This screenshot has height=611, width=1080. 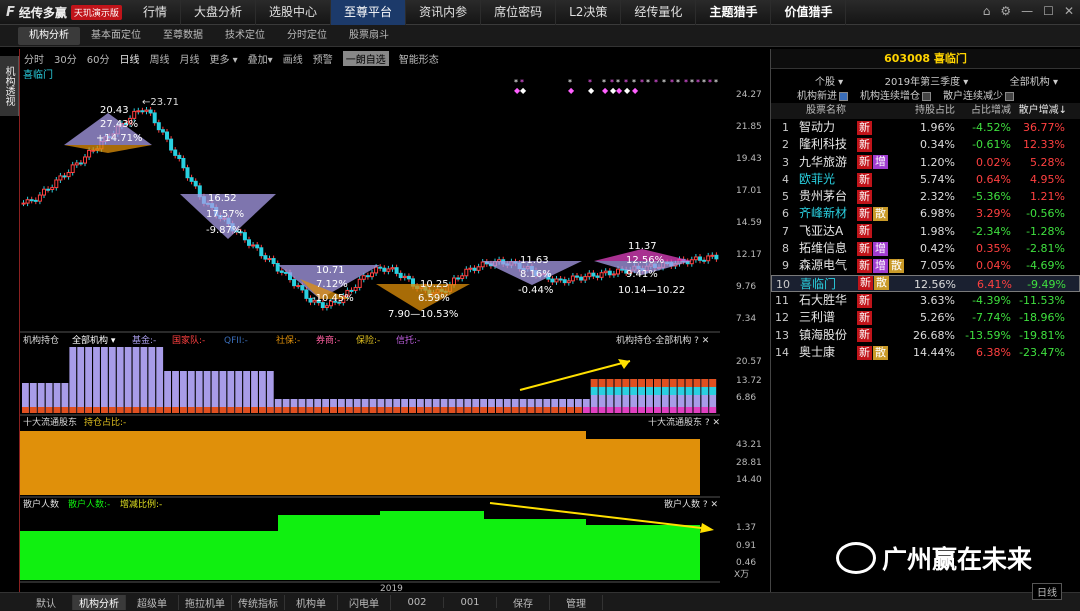 I want to click on bottom-tab-8: 001, so click(x=470, y=602).